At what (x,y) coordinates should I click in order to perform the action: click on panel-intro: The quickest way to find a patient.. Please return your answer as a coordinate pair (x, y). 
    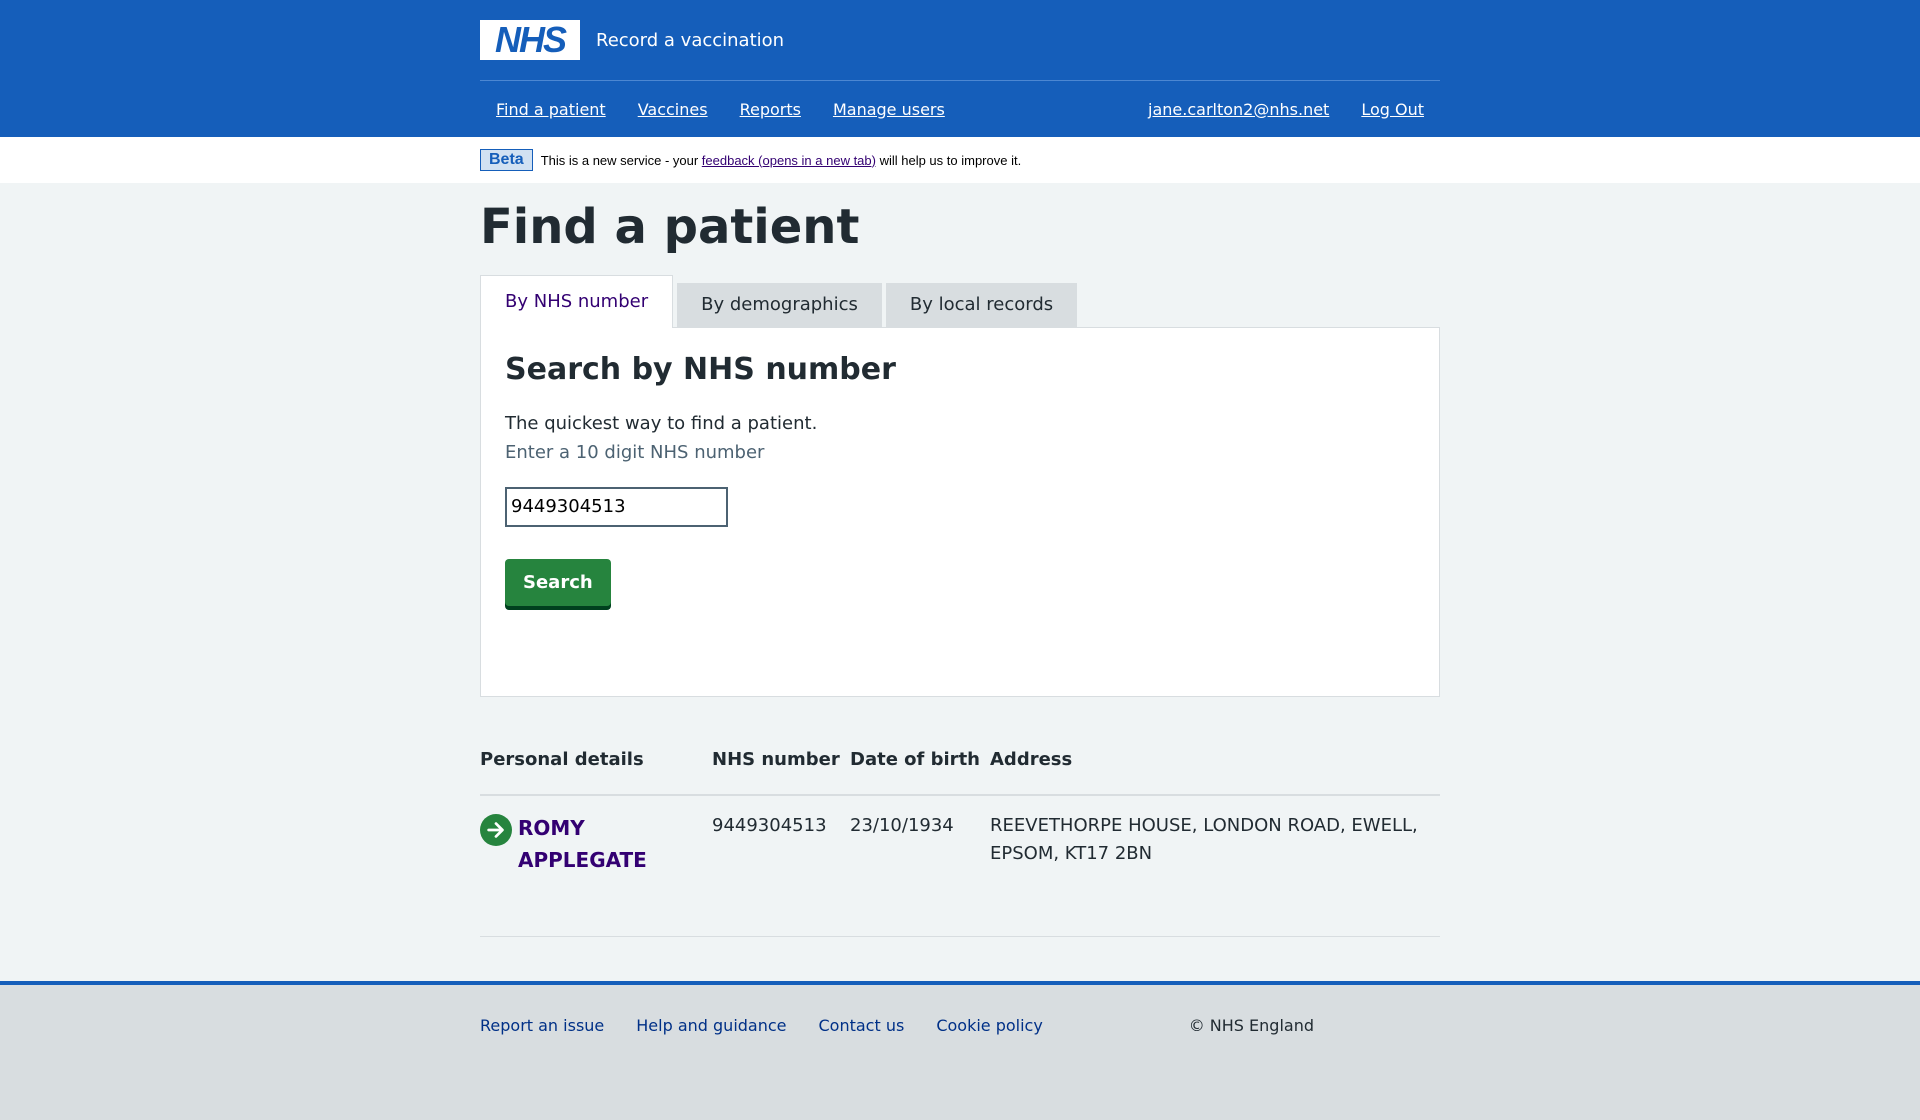
    Looking at the image, I should click on (661, 423).